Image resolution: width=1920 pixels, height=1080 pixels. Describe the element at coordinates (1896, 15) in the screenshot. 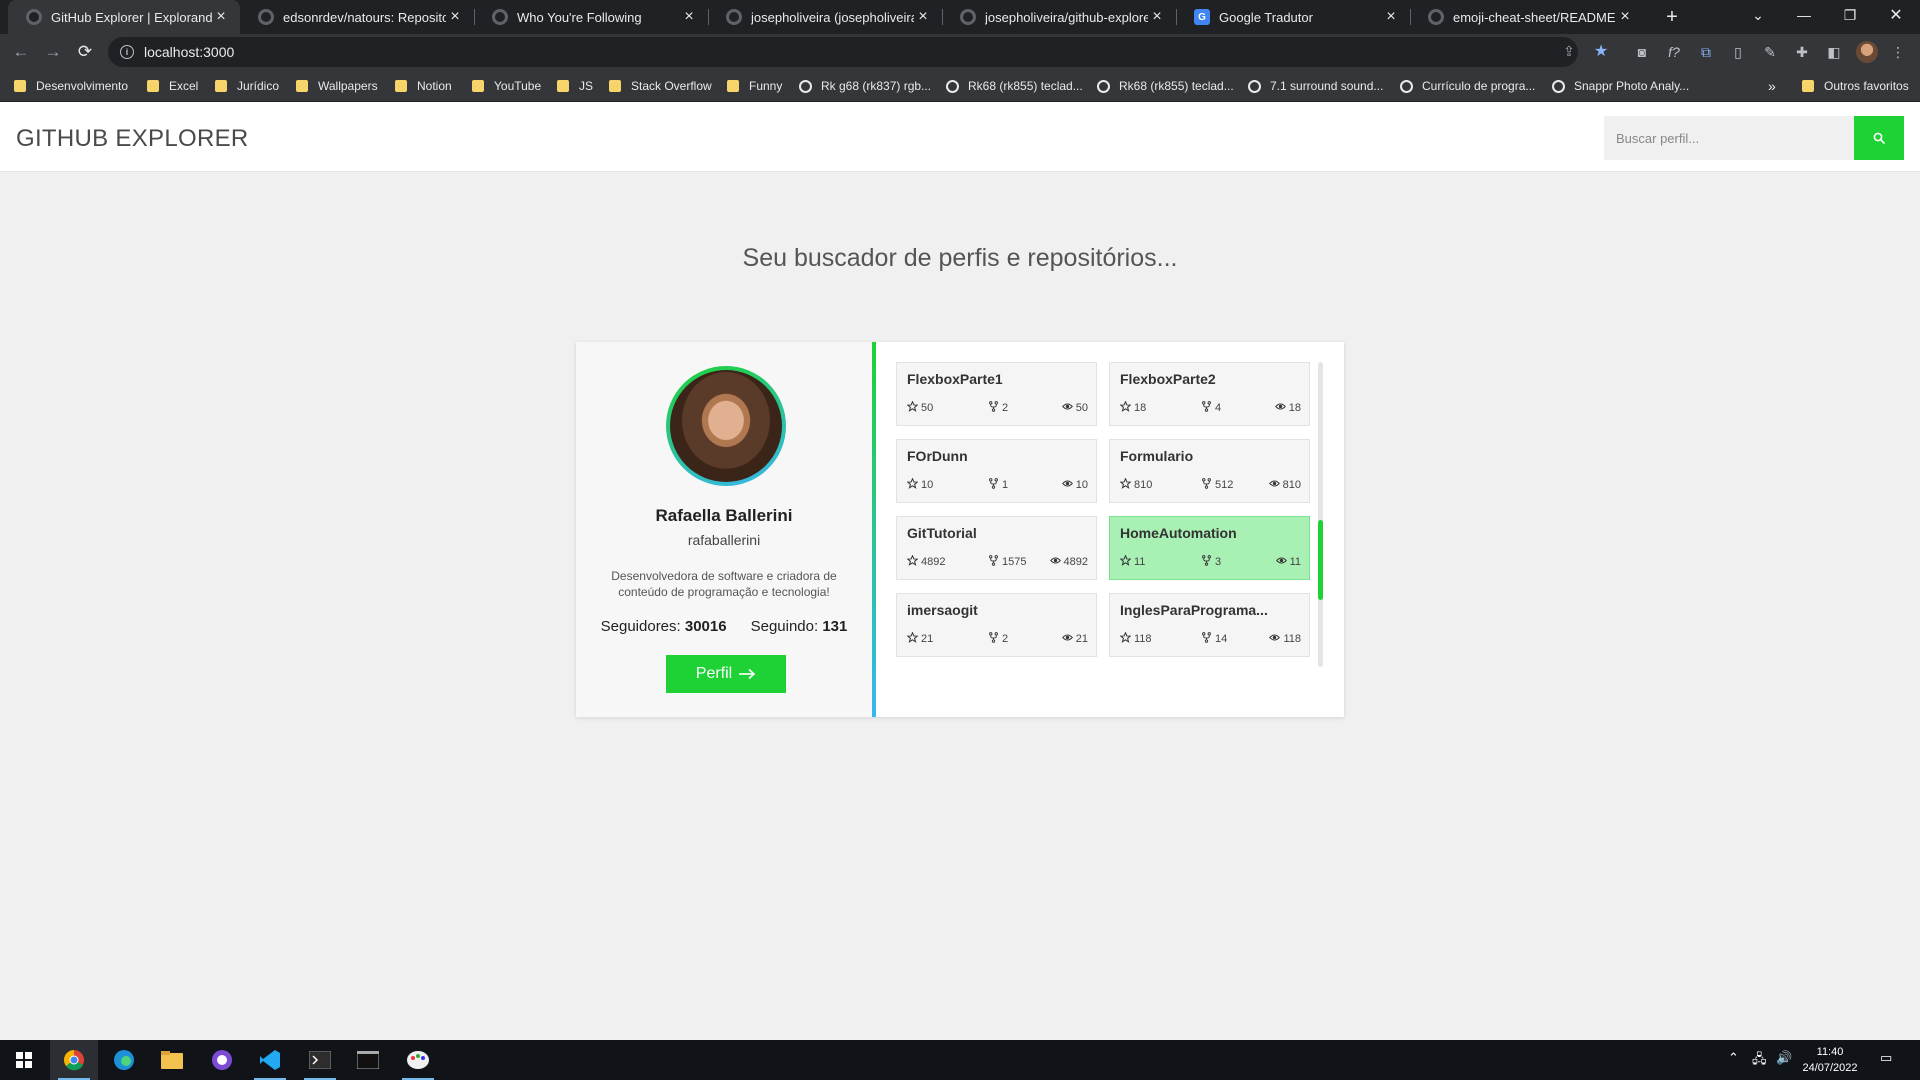

I see `close-window-button: ✕` at that location.